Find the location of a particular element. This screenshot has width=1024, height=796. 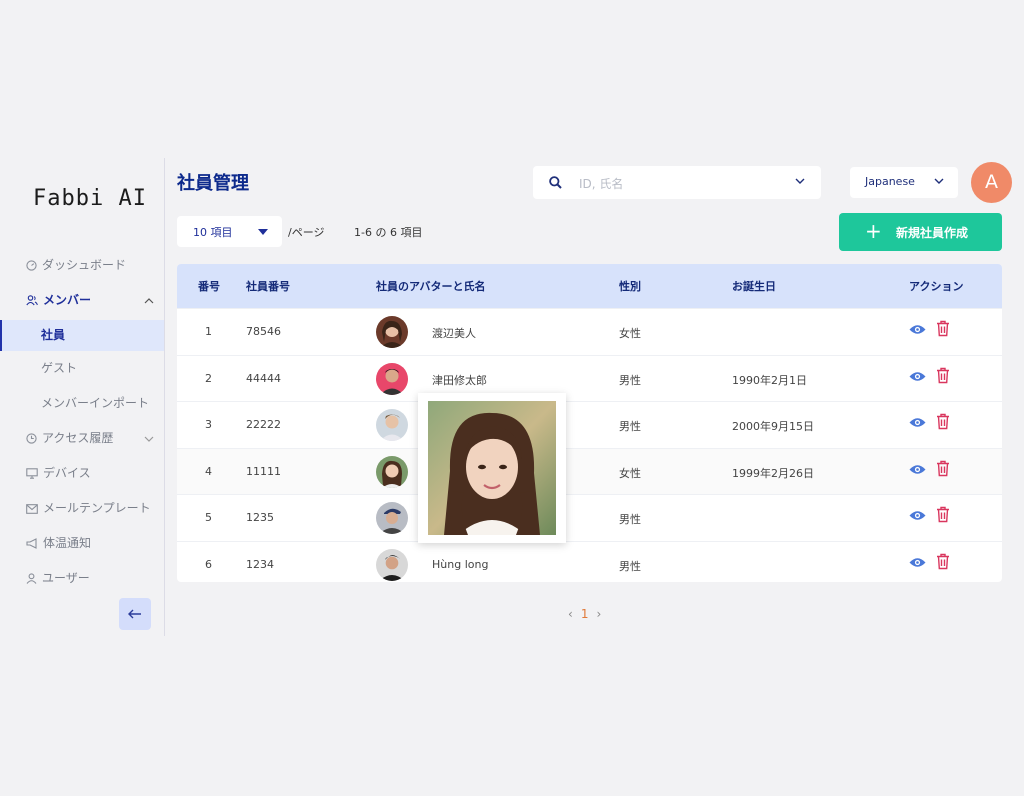

table-row: 5 1235 男性 is located at coordinates (589, 517).